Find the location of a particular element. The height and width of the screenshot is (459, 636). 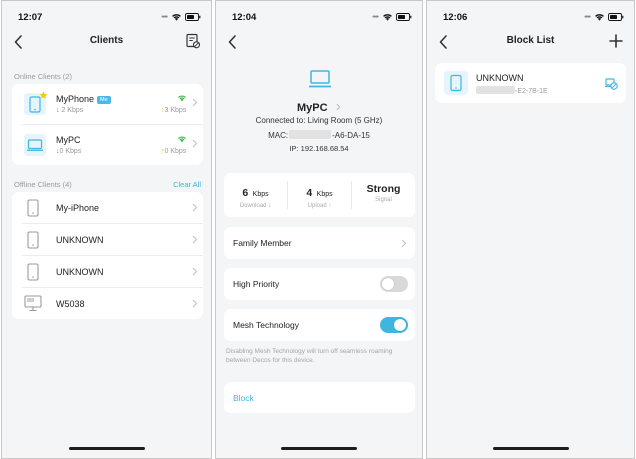

family-member-row: Family Member is located at coordinates (319, 243).